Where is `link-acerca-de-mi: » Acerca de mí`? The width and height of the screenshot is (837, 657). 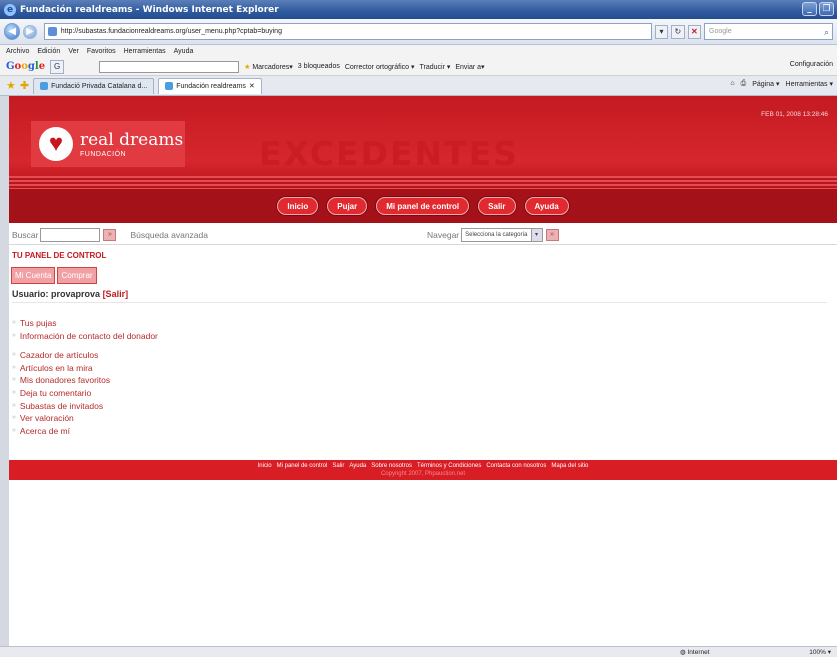
link-acerca-de-mi: » Acerca de mí is located at coordinates (85, 431).